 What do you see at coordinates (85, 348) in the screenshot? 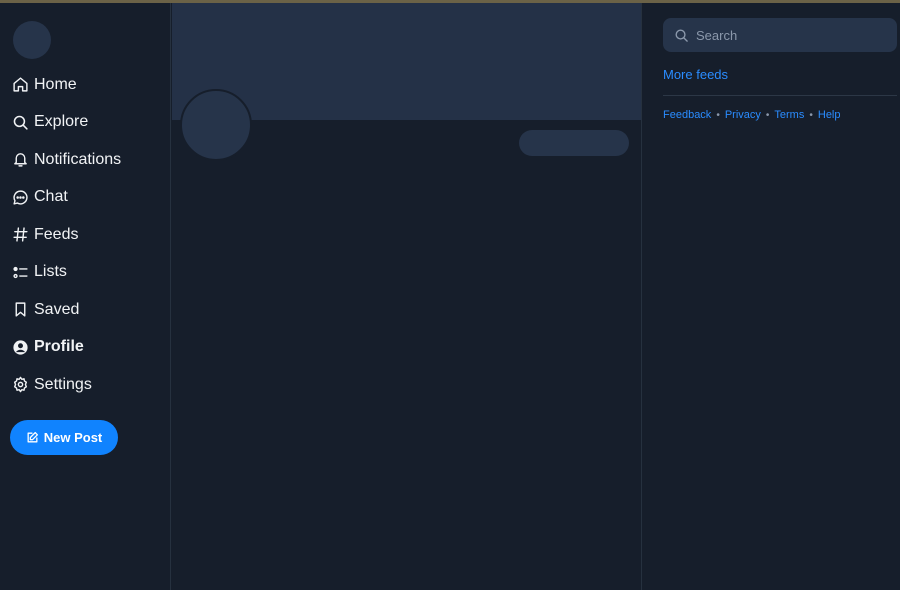
I see `nav-item-profile: Profile` at bounding box center [85, 348].